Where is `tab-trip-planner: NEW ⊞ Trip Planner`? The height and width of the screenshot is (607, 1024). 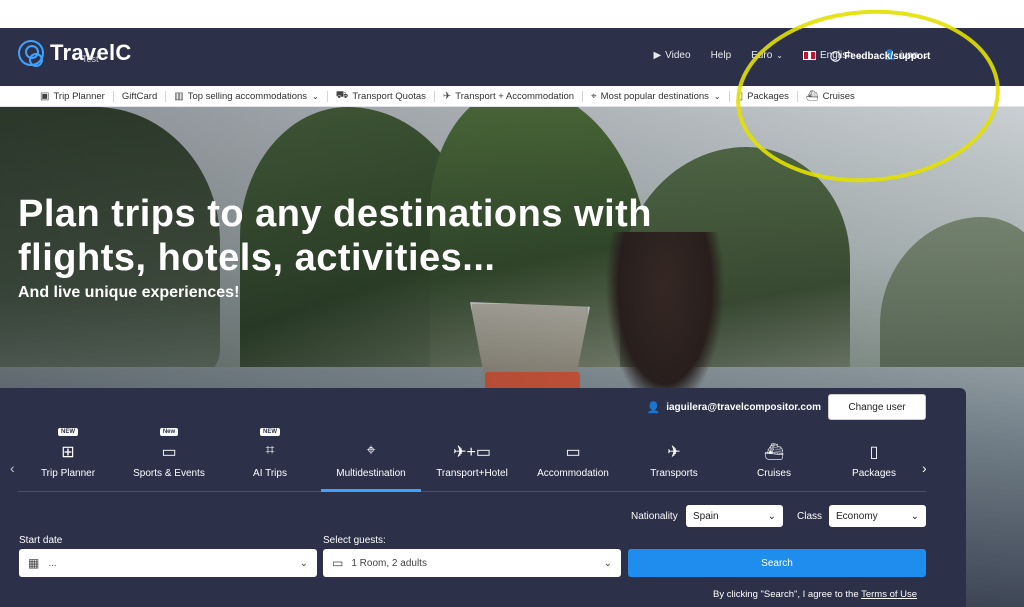 tab-trip-planner: NEW ⊞ Trip Planner is located at coordinates (68, 459).